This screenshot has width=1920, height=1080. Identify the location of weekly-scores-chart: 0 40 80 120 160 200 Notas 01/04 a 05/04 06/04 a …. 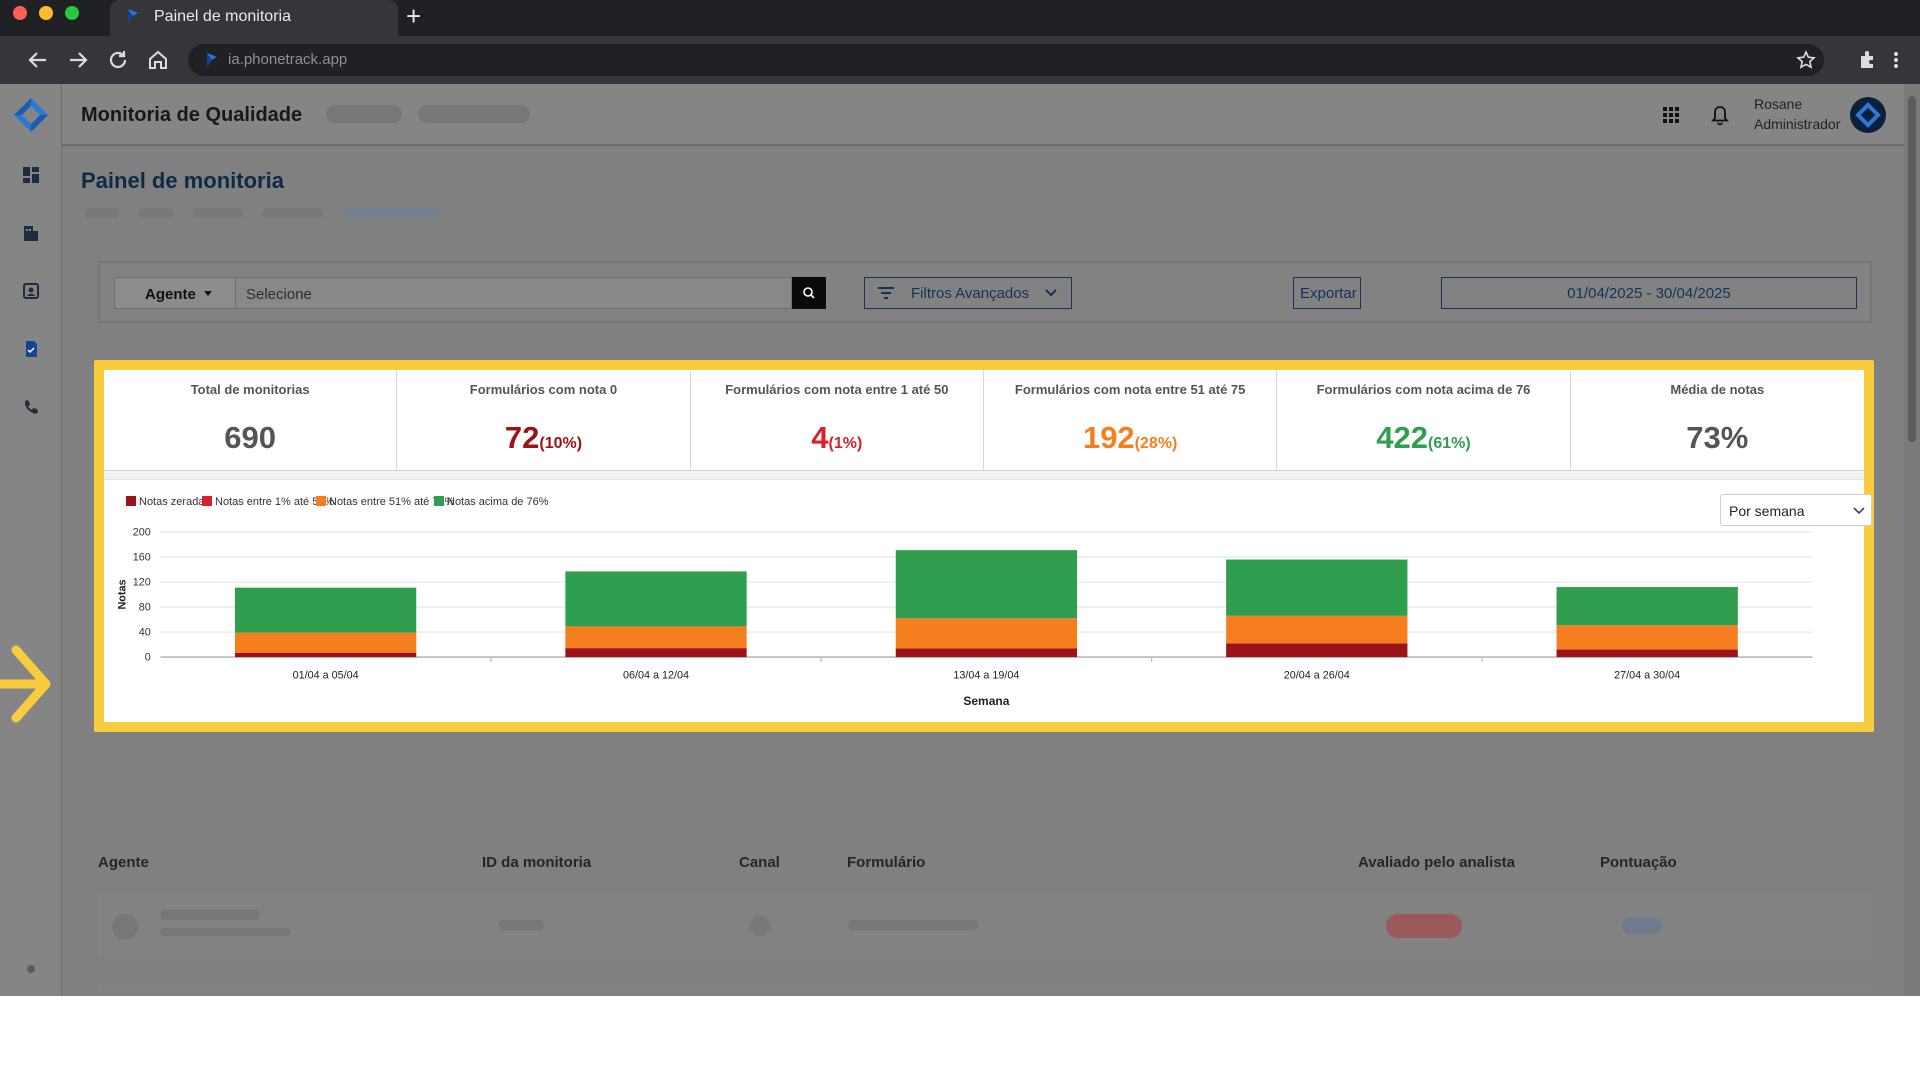
(965, 617).